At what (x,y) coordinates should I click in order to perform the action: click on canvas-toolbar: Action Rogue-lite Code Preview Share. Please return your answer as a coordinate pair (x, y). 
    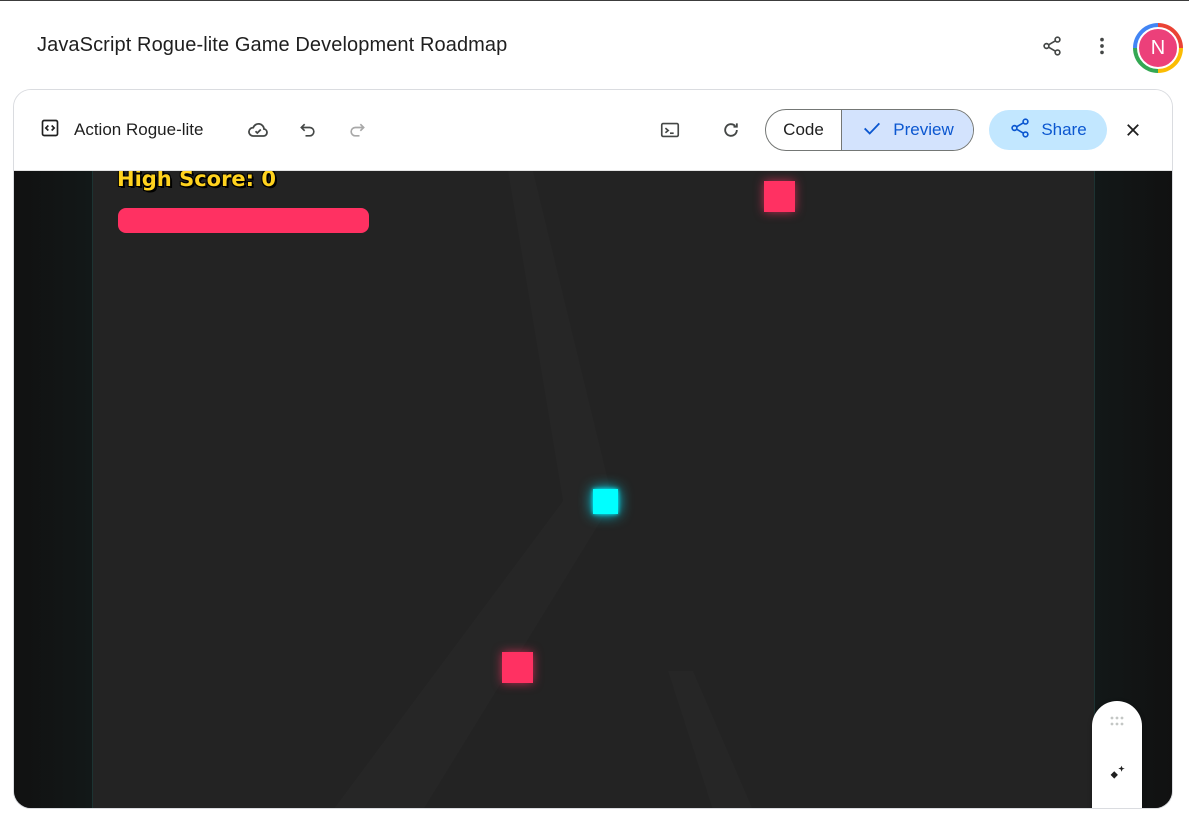
    Looking at the image, I should click on (593, 130).